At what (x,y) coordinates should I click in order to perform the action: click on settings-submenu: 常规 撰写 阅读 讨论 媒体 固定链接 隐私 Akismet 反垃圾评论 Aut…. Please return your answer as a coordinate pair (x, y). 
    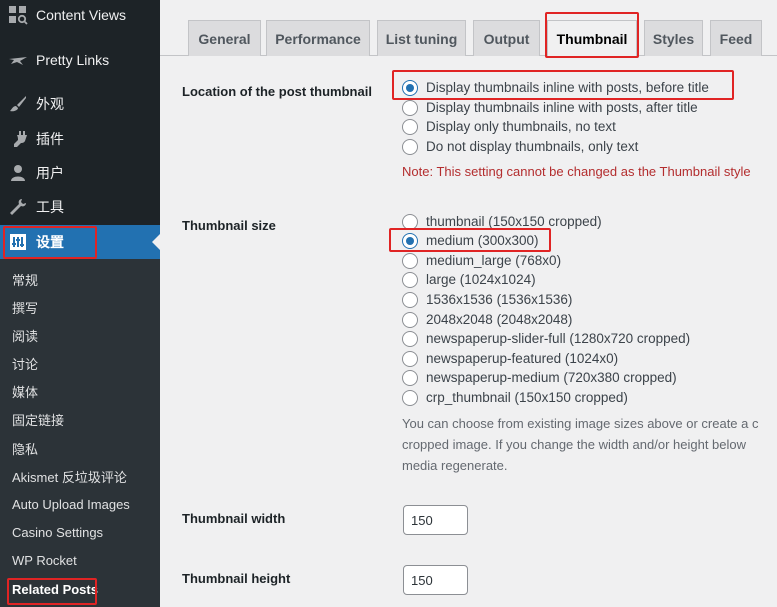
    Looking at the image, I should click on (80, 433).